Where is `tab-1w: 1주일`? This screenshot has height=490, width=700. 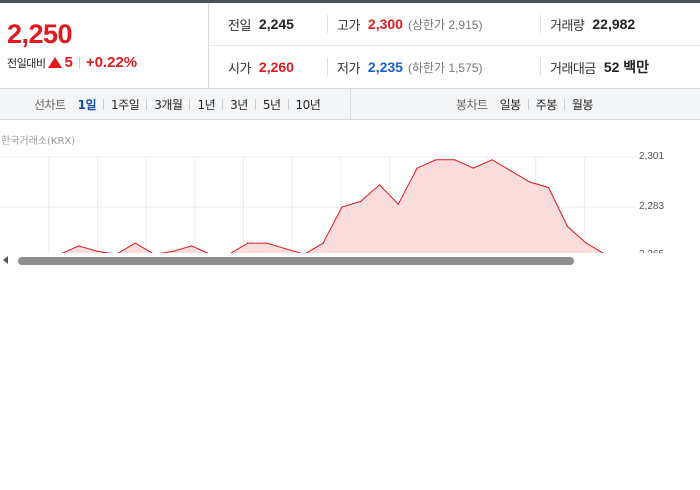
tab-1w: 1주일 is located at coordinates (125, 104).